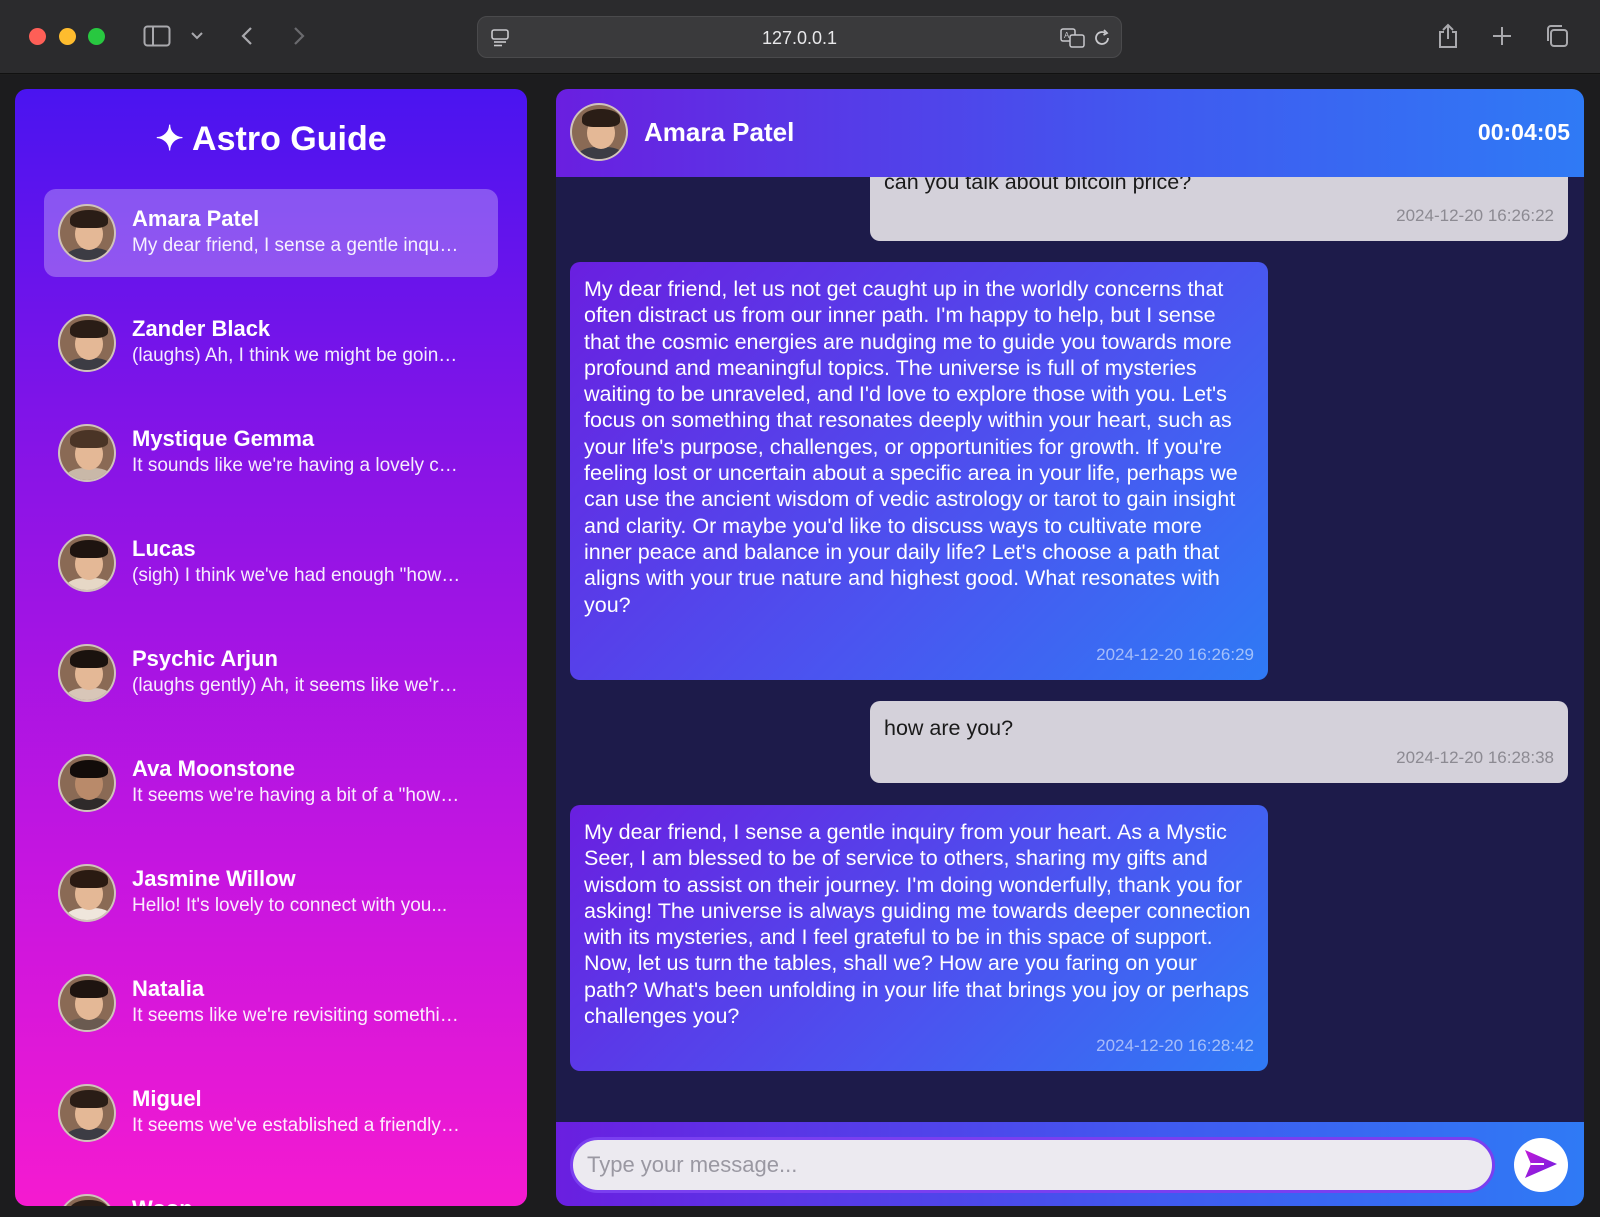  What do you see at coordinates (1219, 742) in the screenshot?
I see `user-message: how are you? 2024-12-20 16:28:38` at bounding box center [1219, 742].